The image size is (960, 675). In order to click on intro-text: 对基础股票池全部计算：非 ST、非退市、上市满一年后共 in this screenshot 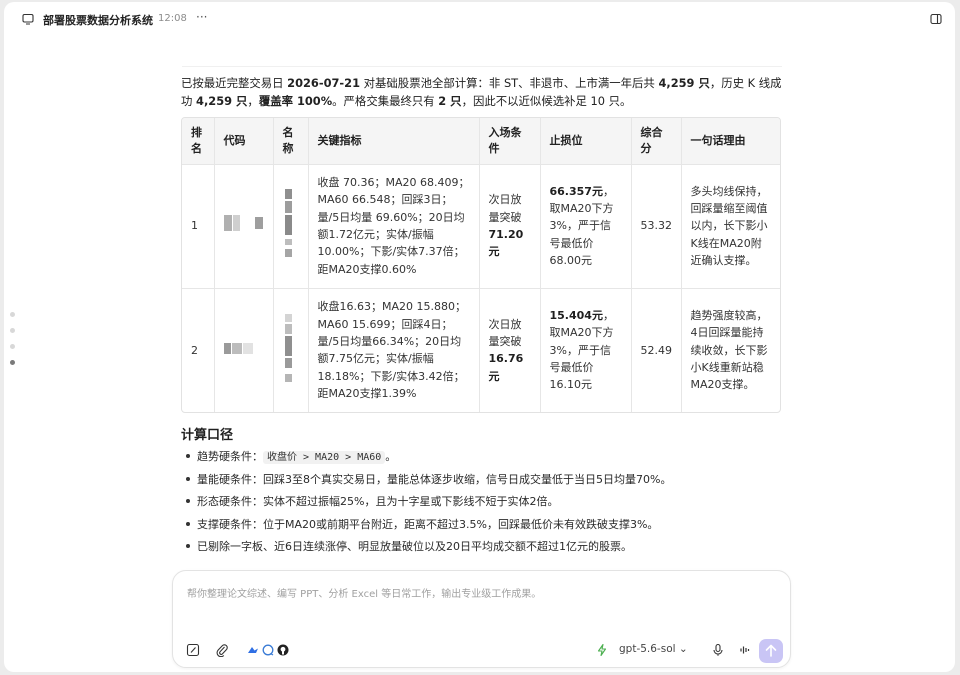, I will do `click(509, 83)`.